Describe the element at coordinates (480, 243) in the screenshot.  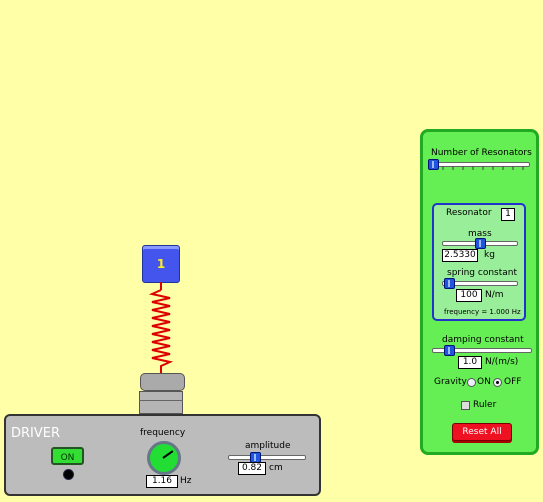
I see `mass-slider-thumb` at that location.